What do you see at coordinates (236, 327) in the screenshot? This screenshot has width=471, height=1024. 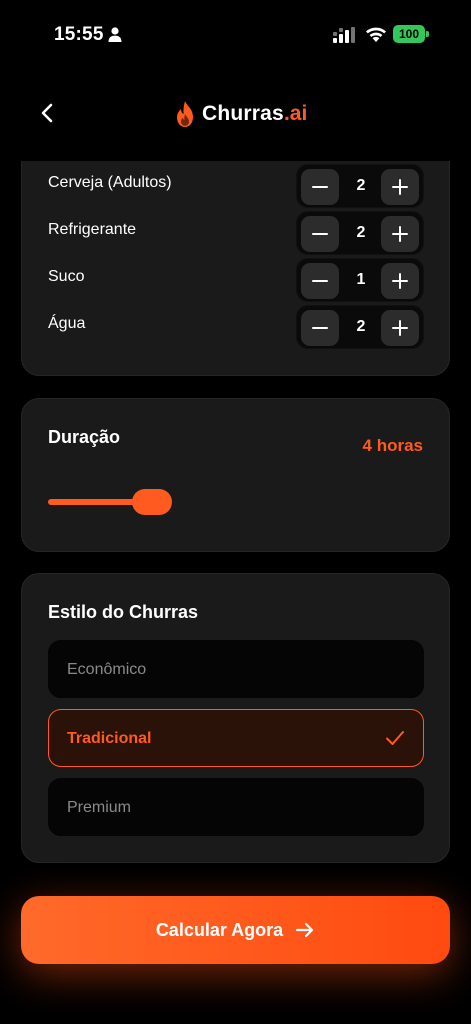 I see `drink-row-agua: Água 2` at bounding box center [236, 327].